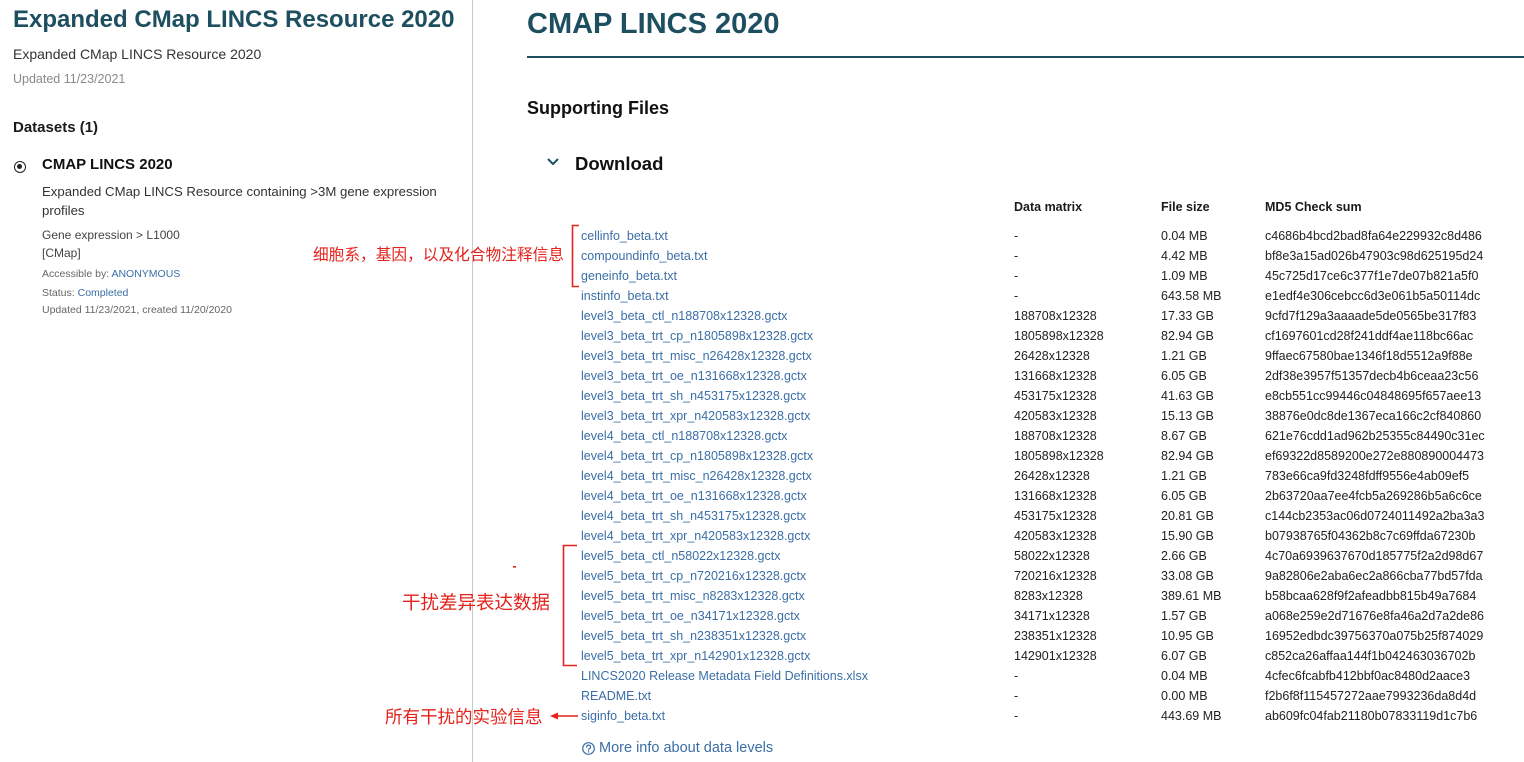  Describe the element at coordinates (797, 376) in the screenshot. I see `file-download-link: level3_beta_trt_oe_n131668x12328.gctx` at that location.